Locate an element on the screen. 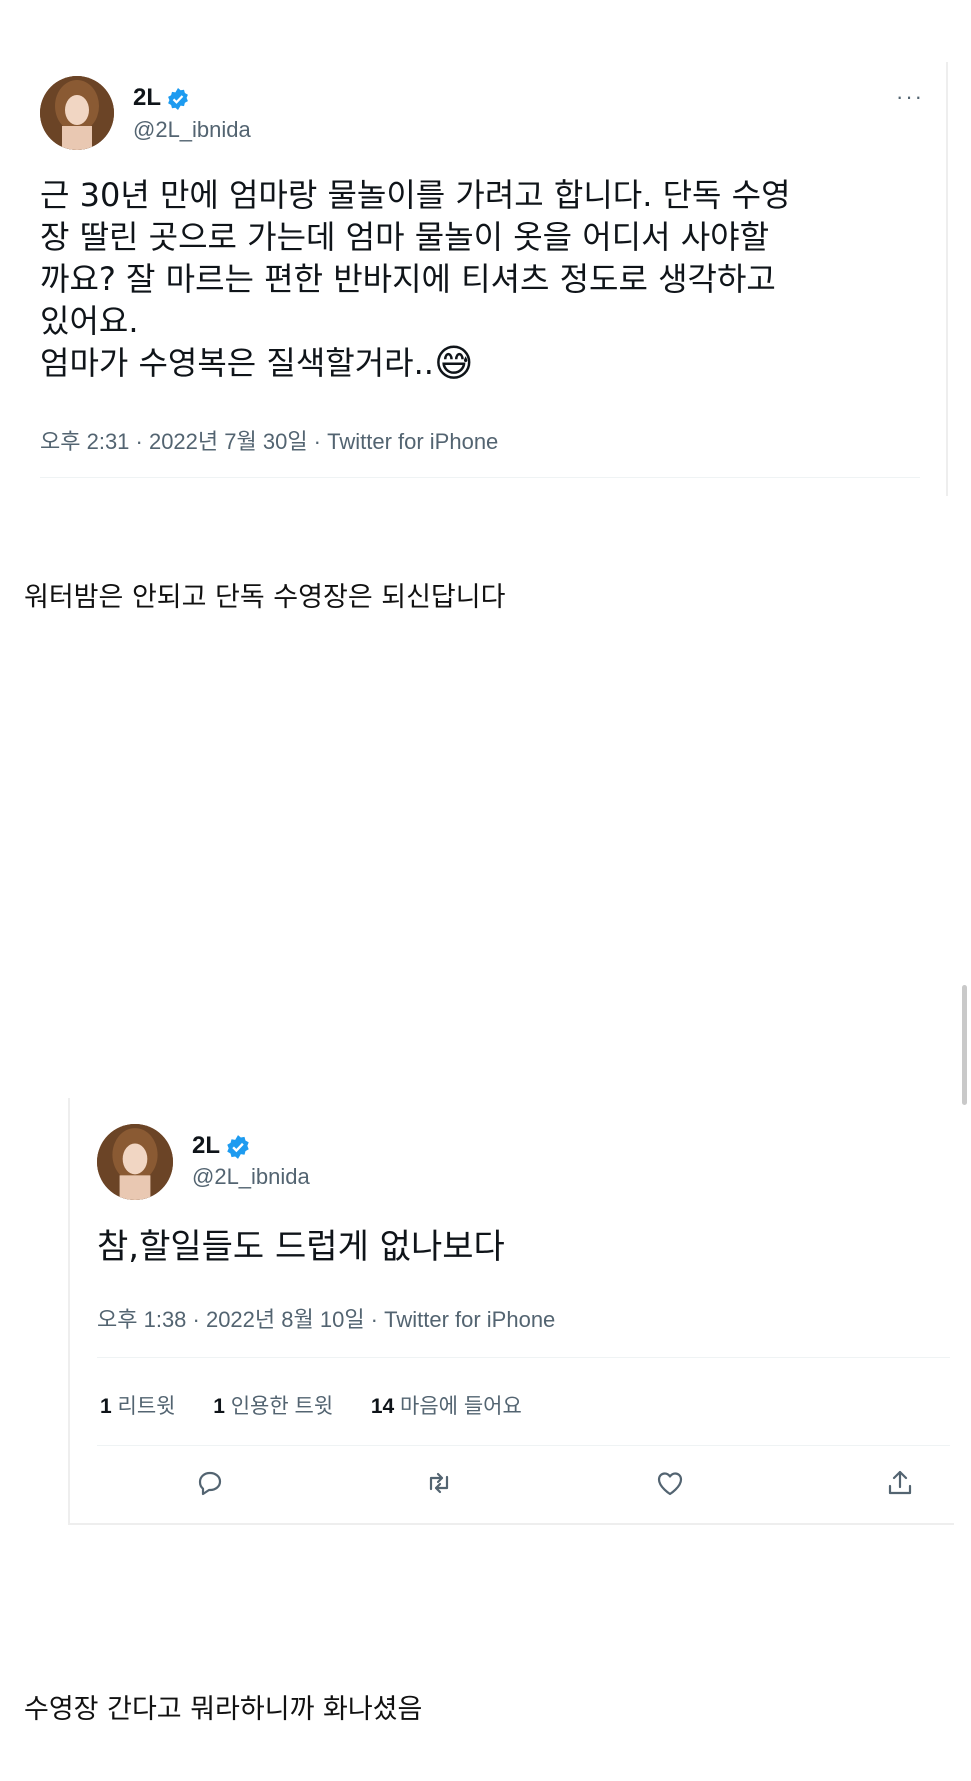  tweet-stats: 1 리트윗 1 인용한 트윗 14 마음에 들어요 is located at coordinates (311, 1405).